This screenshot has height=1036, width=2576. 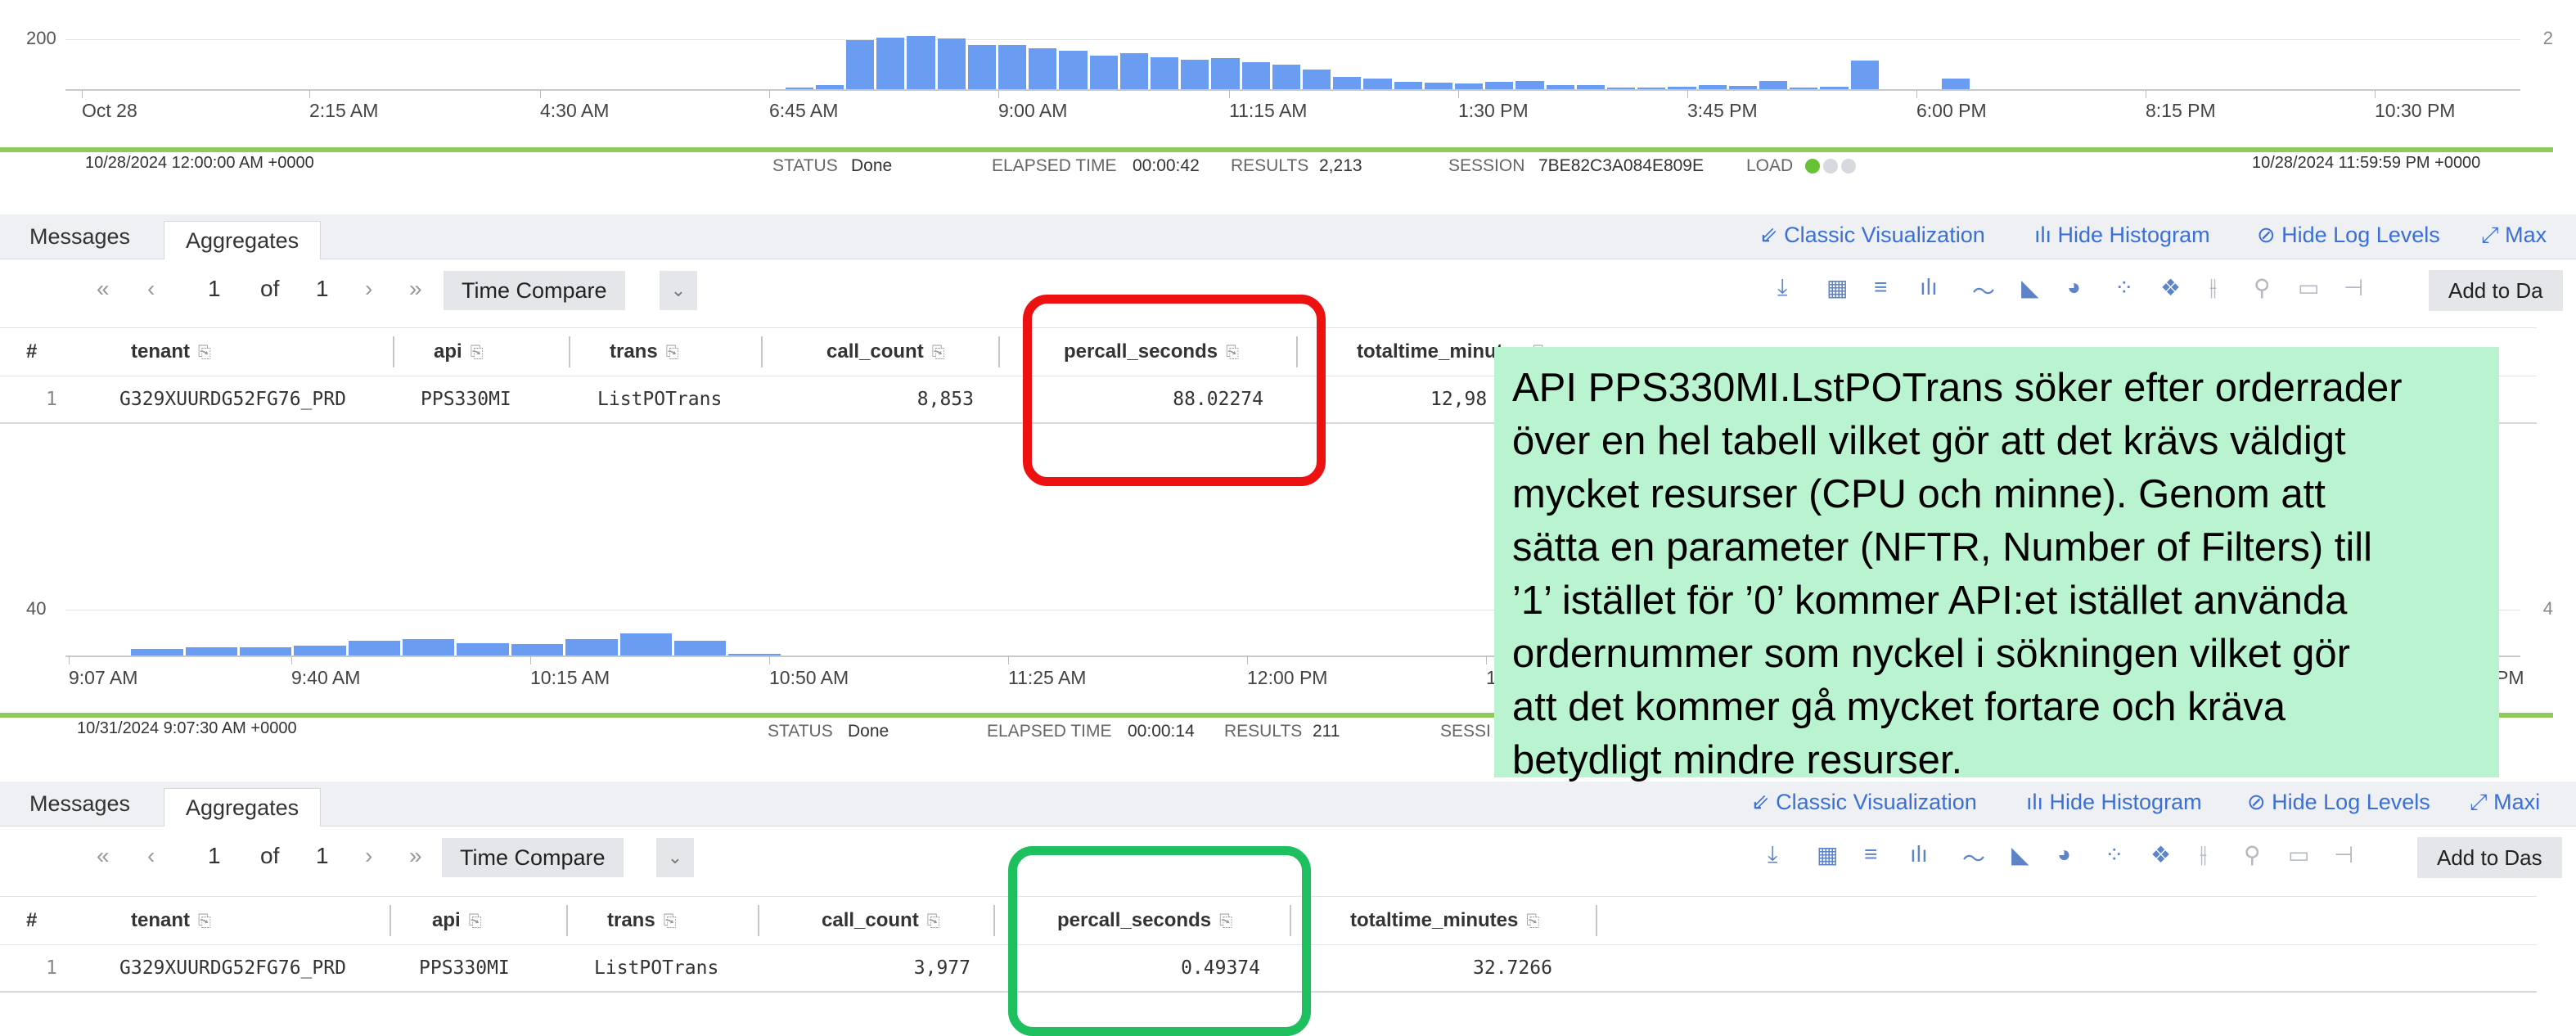 What do you see at coordinates (79, 803) in the screenshot?
I see `tab-messages: Messages` at bounding box center [79, 803].